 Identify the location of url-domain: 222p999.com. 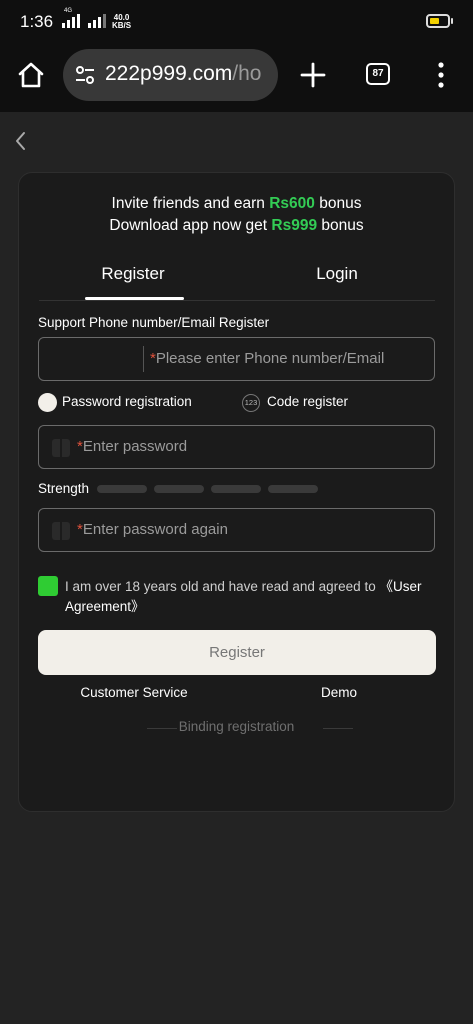
(169, 73).